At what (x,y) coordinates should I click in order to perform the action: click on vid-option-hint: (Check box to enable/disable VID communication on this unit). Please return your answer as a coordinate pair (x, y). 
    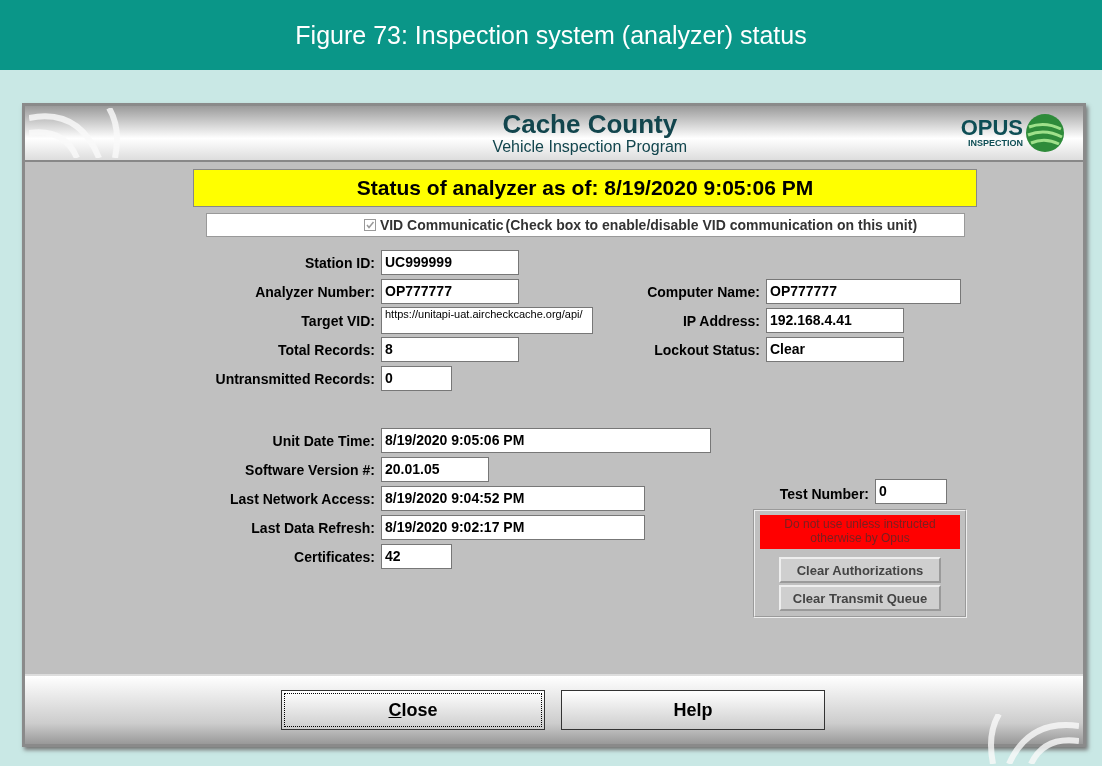
    Looking at the image, I should click on (711, 225).